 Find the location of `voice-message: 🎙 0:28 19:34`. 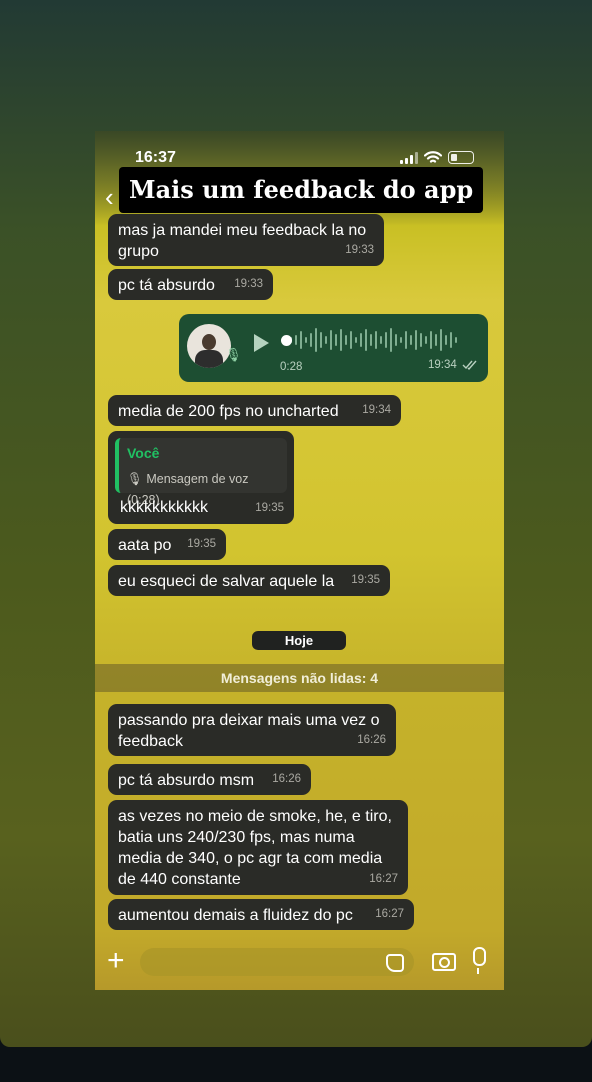

voice-message: 🎙 0:28 19:34 is located at coordinates (333, 348).